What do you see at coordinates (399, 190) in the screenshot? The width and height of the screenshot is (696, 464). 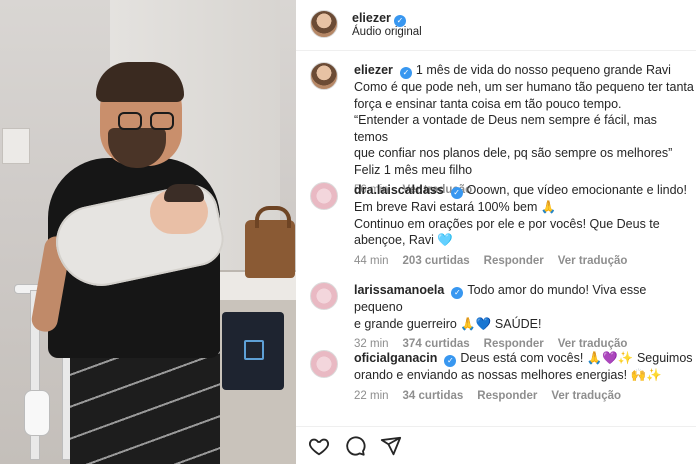 I see `comment-username: dra.laiscaldass` at bounding box center [399, 190].